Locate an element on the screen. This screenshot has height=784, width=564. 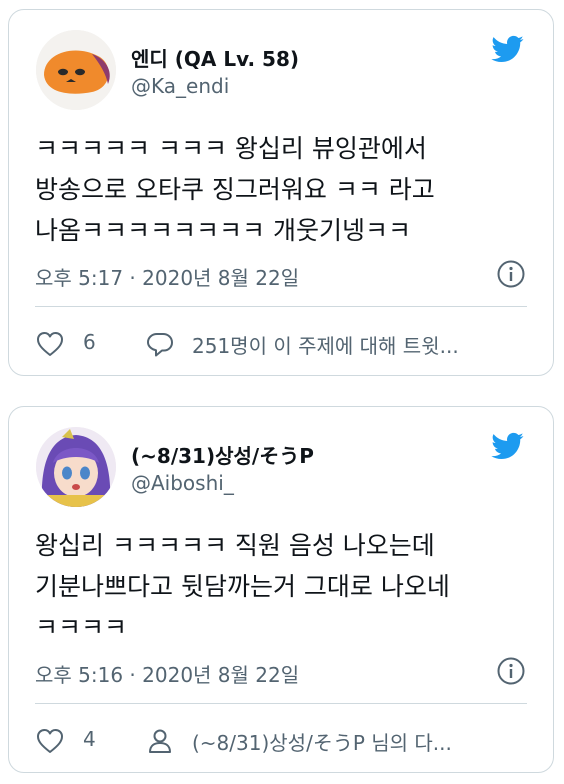
like-count: 6 is located at coordinates (89, 342).